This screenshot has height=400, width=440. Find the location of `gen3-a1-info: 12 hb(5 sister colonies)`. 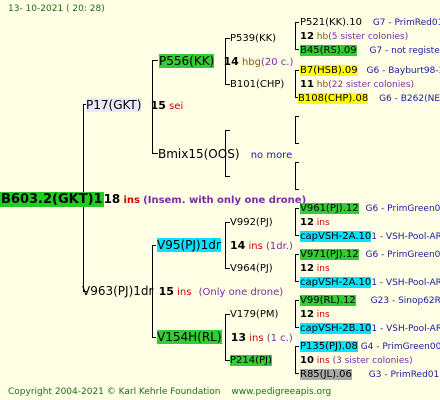

gen3-a1-info: 12 hb(5 sister colonies) is located at coordinates (354, 37).